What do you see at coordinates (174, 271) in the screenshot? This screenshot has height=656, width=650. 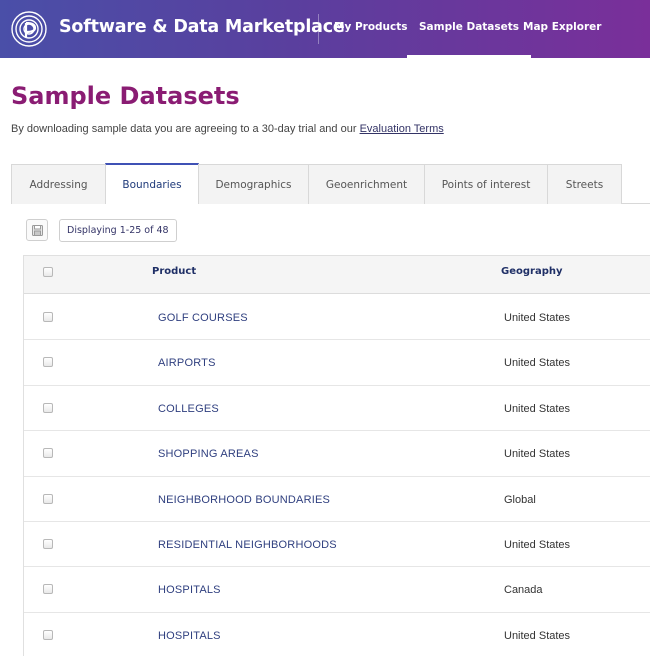 I see `column-header-product: Product` at bounding box center [174, 271].